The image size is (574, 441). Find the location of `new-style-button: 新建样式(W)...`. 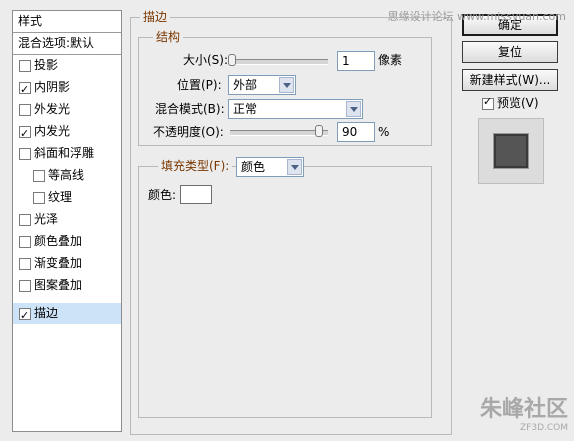

new-style-button: 新建样式(W)... is located at coordinates (510, 80).